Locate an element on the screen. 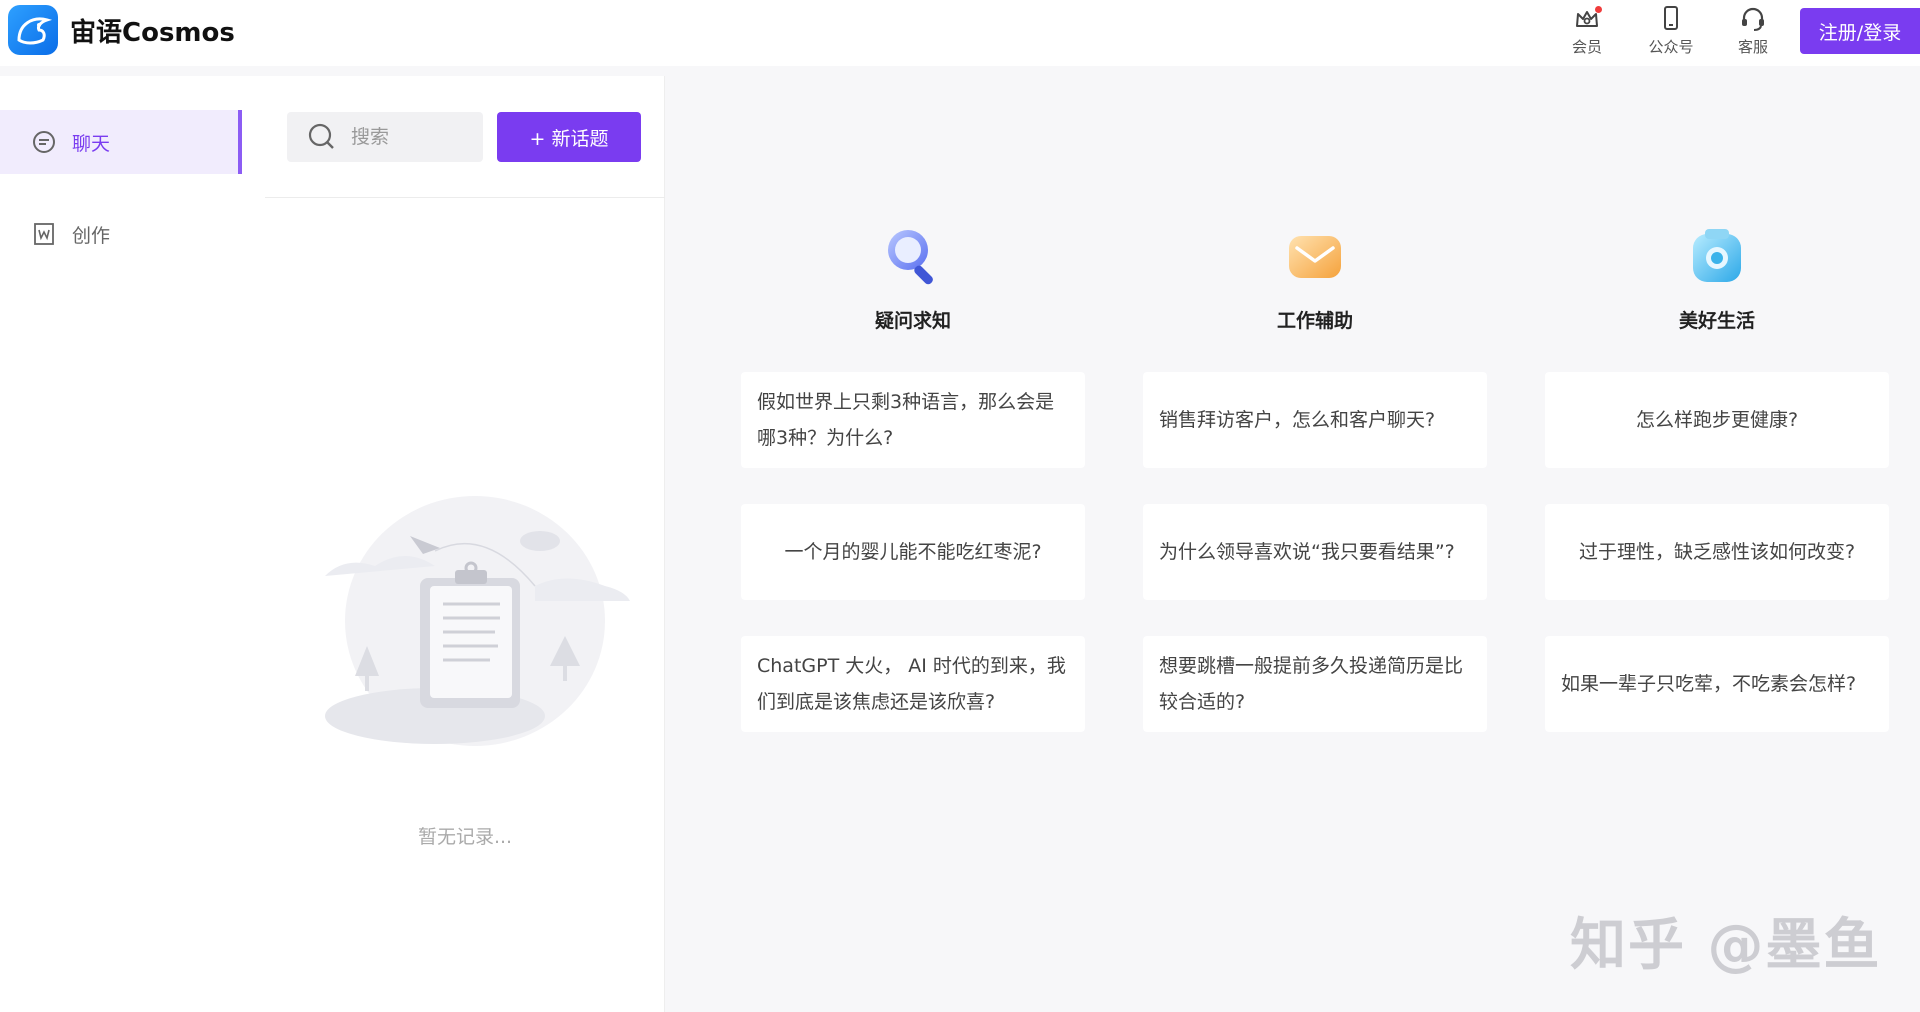  suggestion-card: 为什么领导喜欢说“我只要看结果”? is located at coordinates (1315, 552).